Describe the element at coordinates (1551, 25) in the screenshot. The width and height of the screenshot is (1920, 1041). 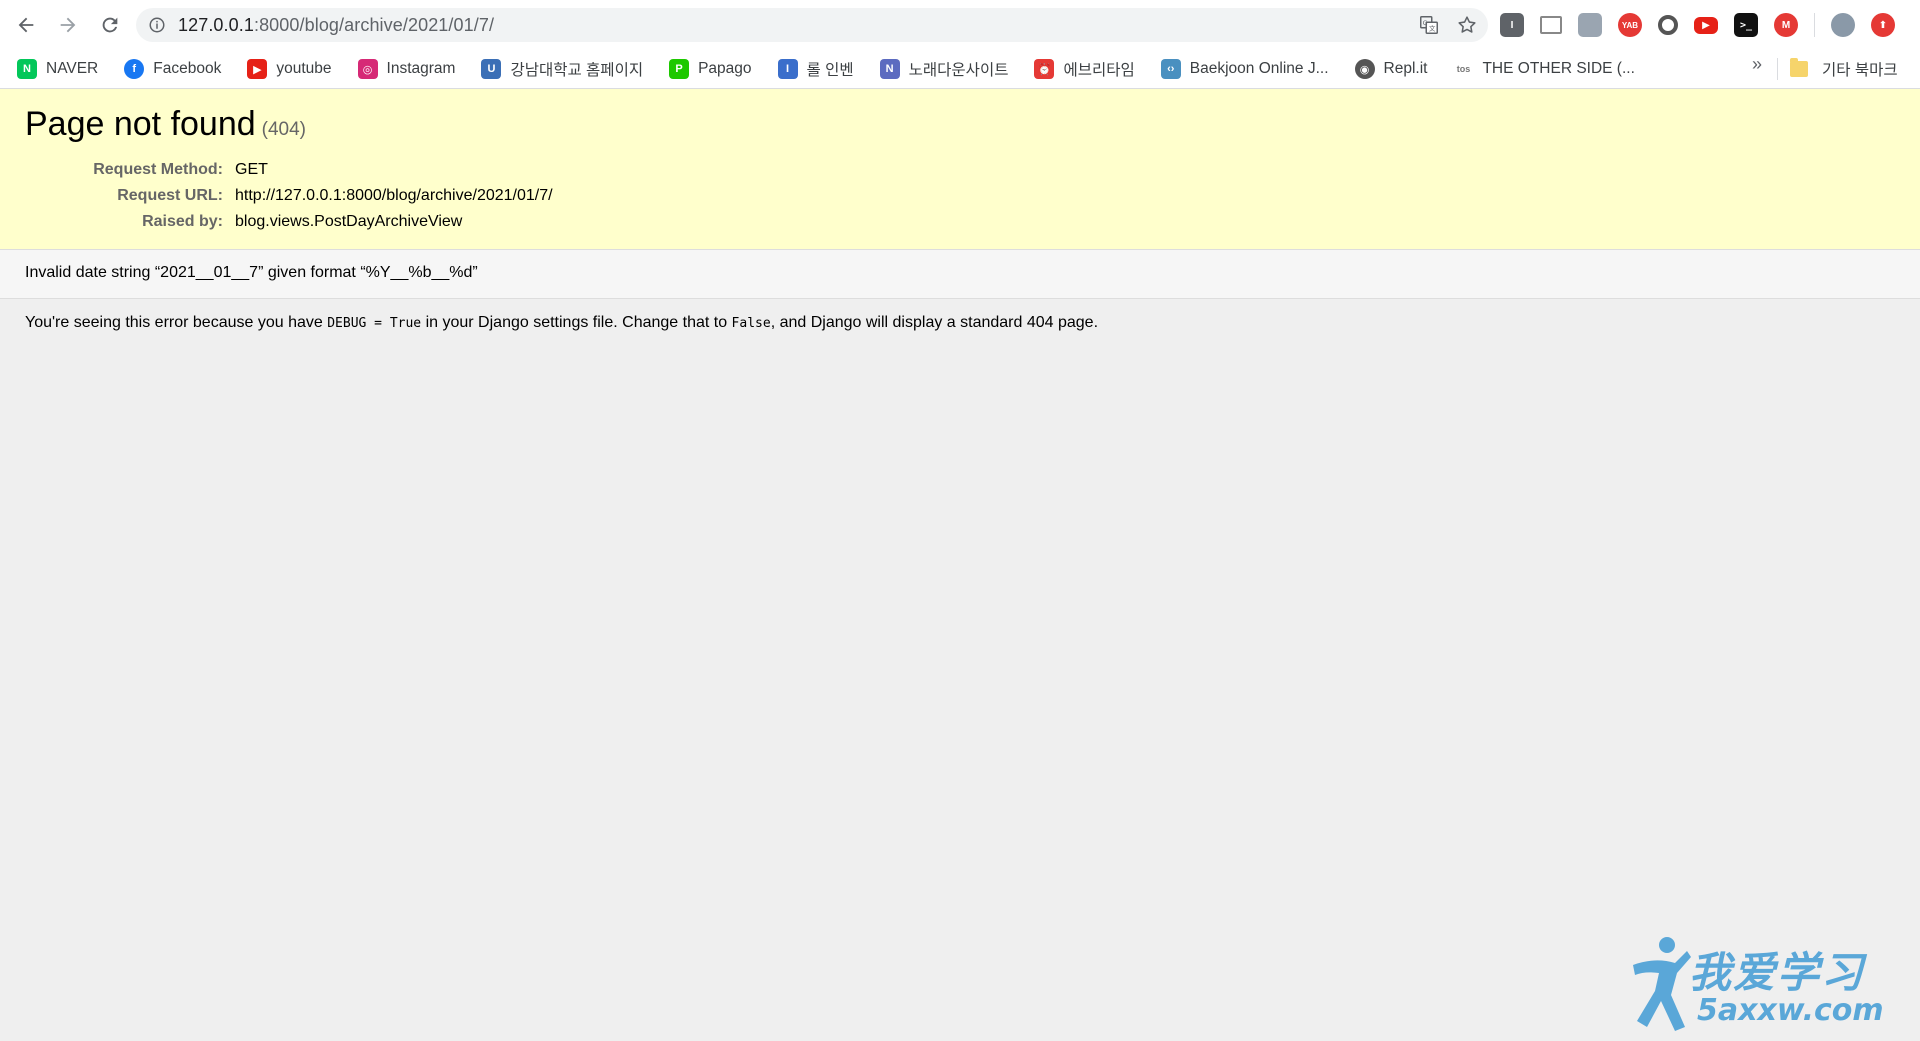
I see `extension-window-icon` at that location.